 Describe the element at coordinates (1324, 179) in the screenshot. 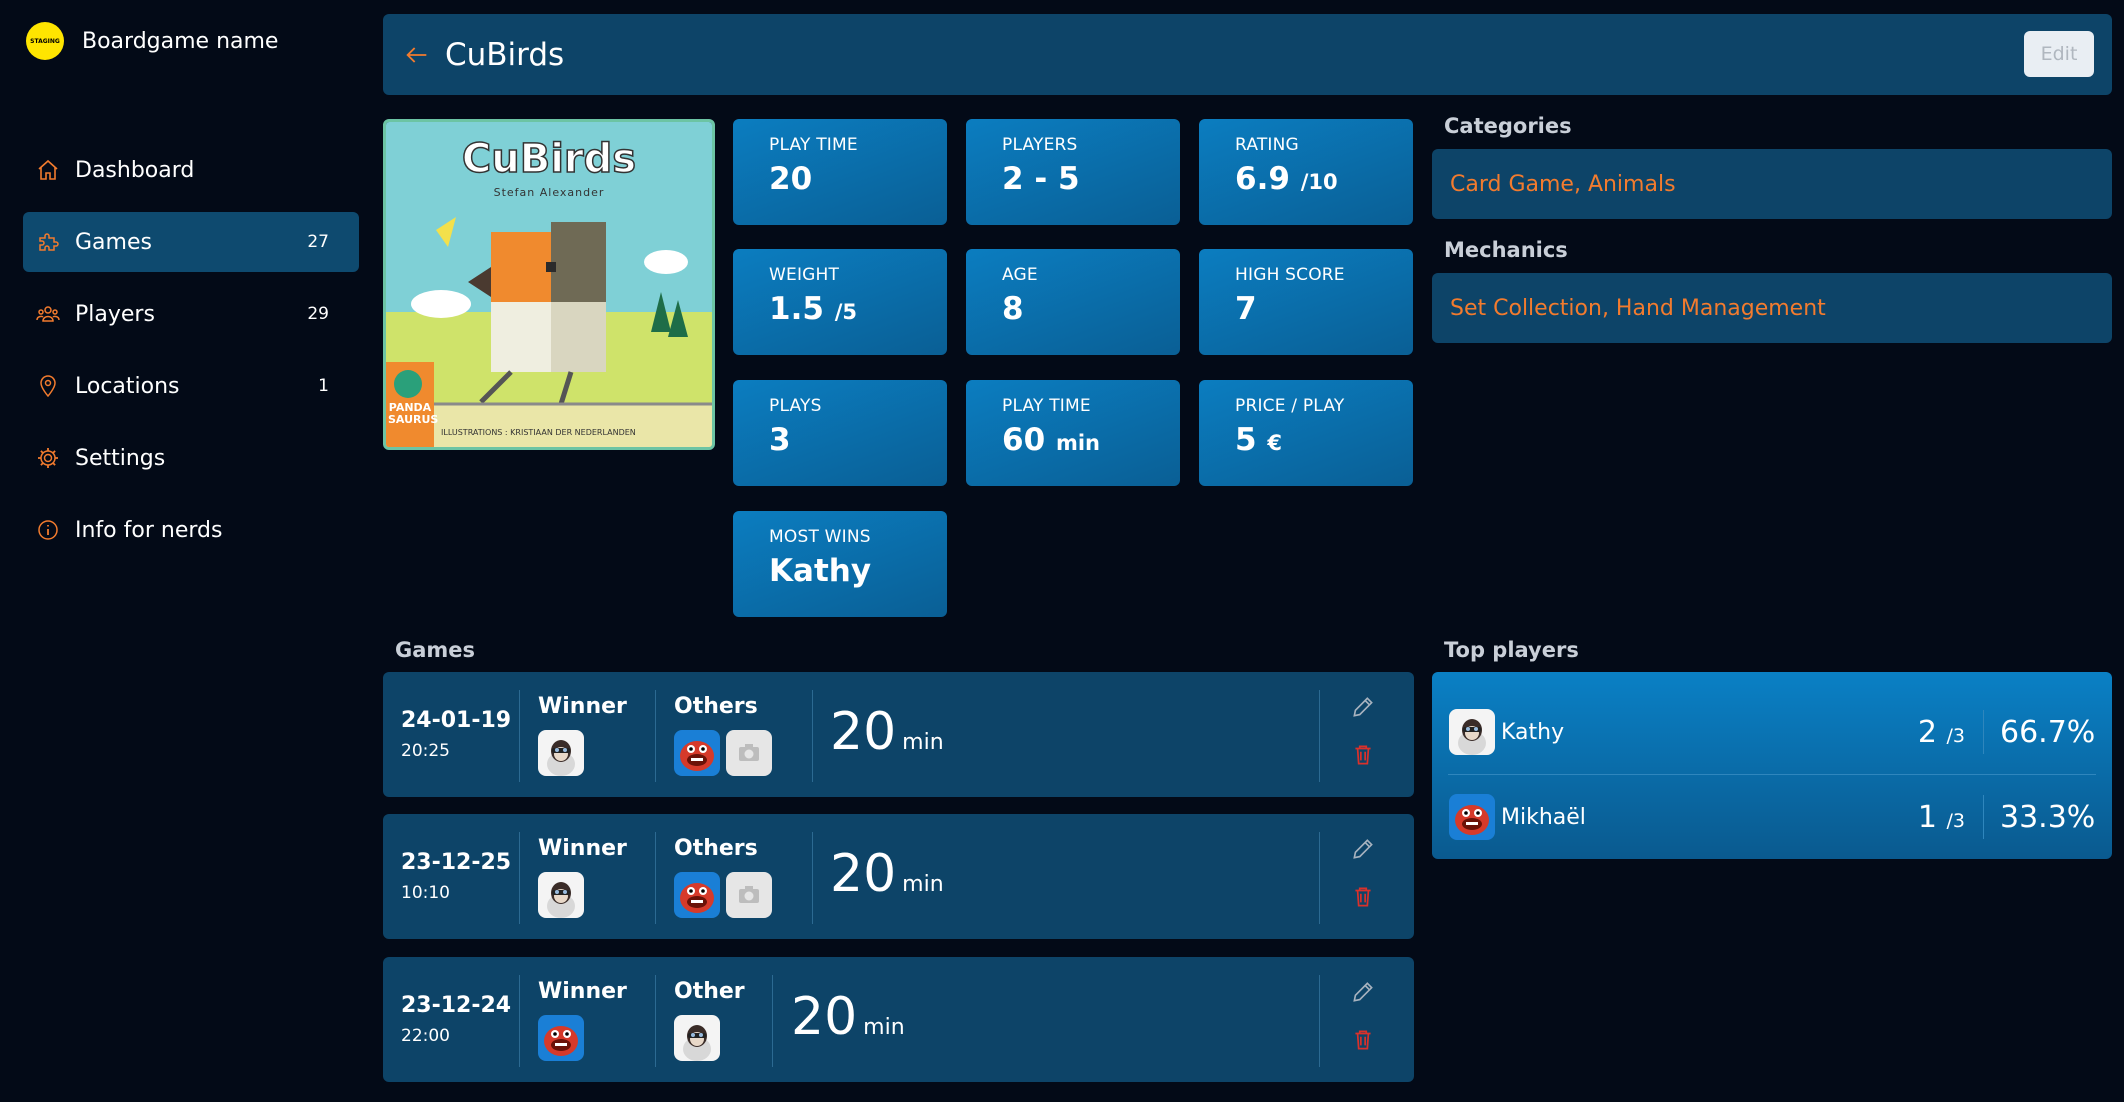

I see `stat-value: 6.9 /10` at that location.